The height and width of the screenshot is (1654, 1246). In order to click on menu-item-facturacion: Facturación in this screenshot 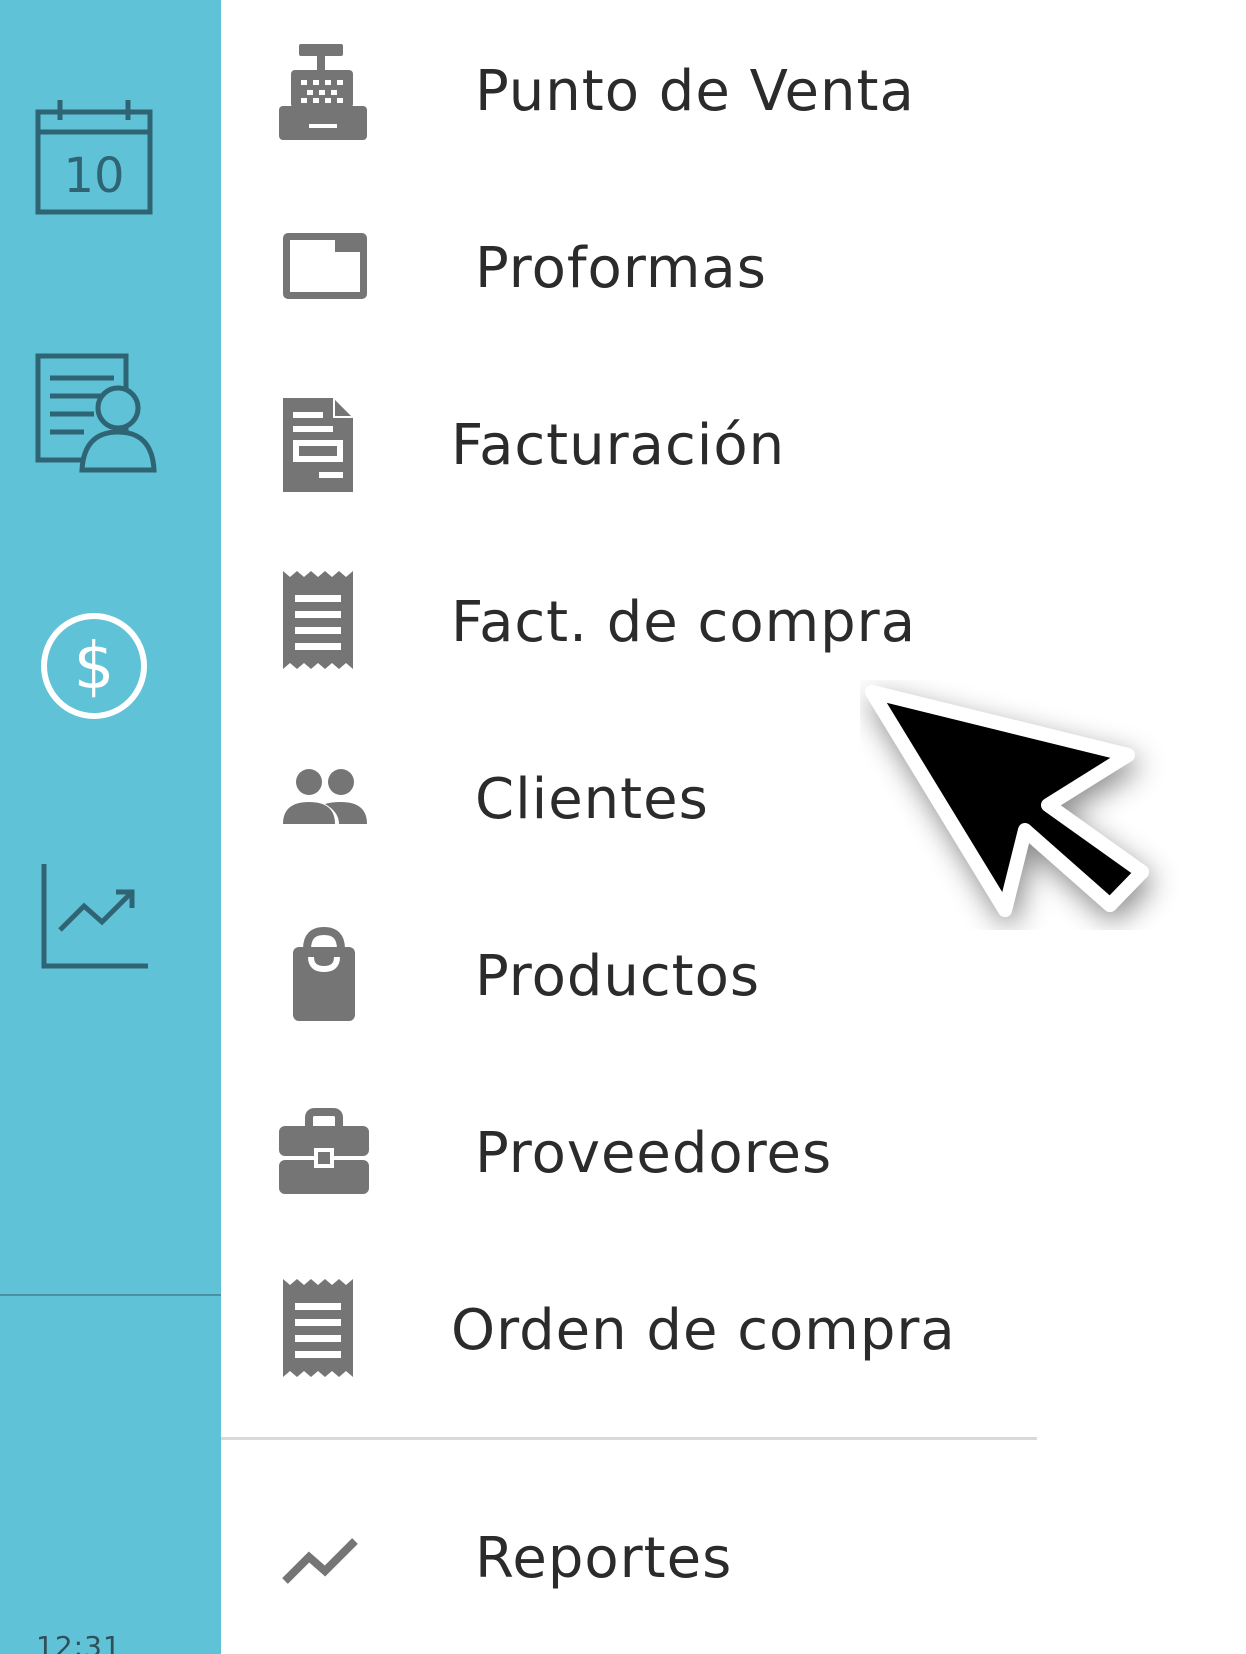, I will do `click(631, 443)`.